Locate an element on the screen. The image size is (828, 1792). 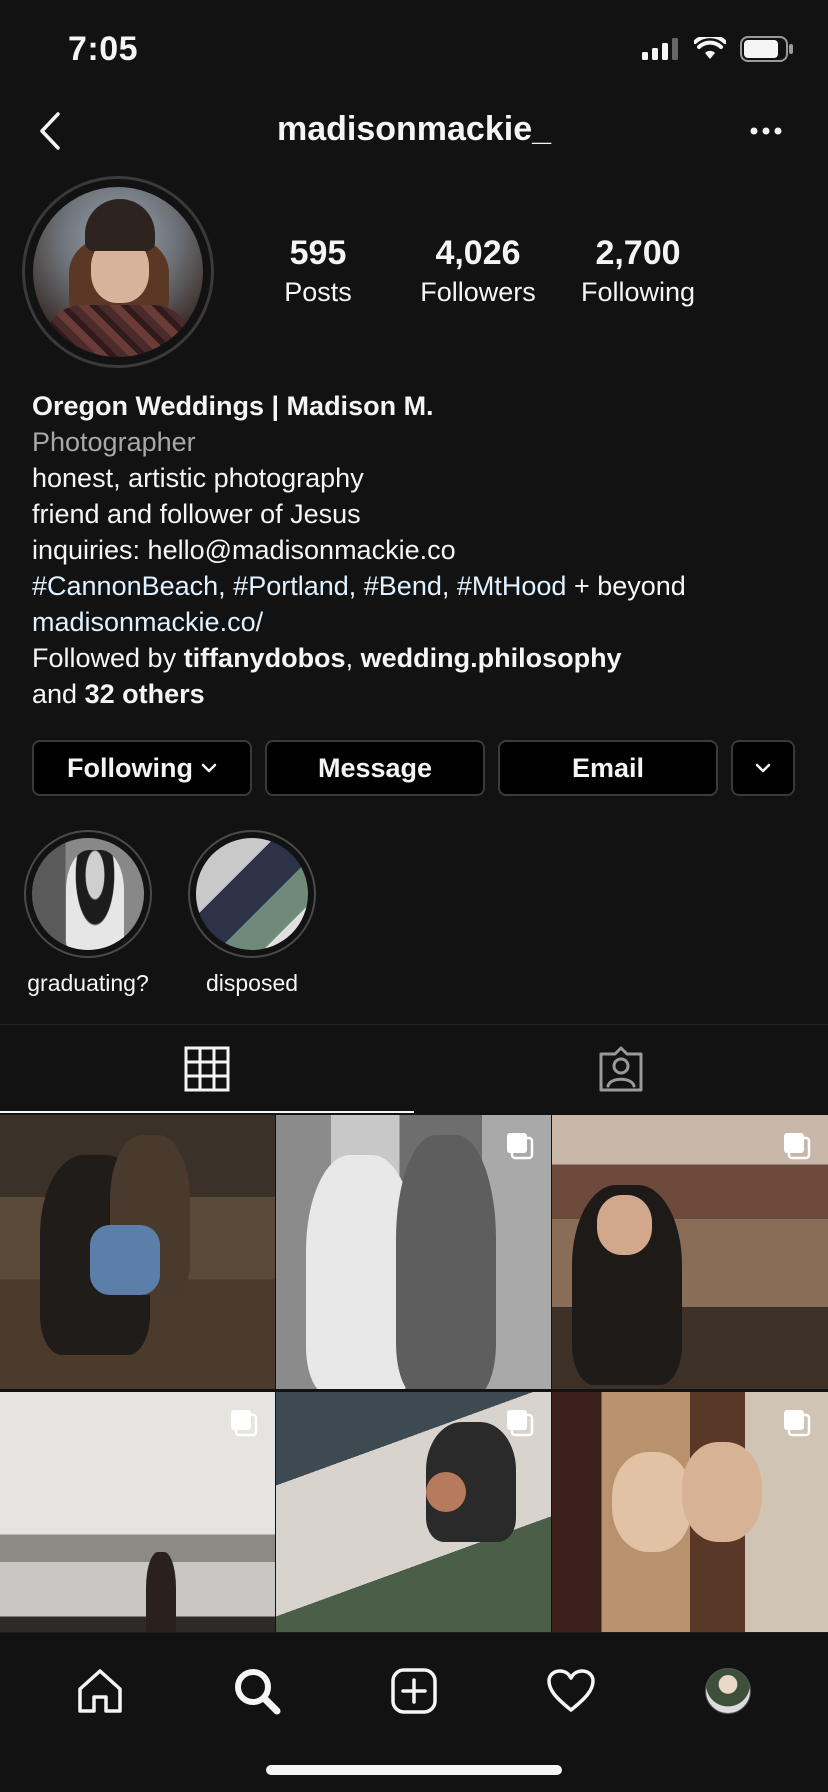
bio-line-1: honest, artistic photography is located at coordinates (198, 478).